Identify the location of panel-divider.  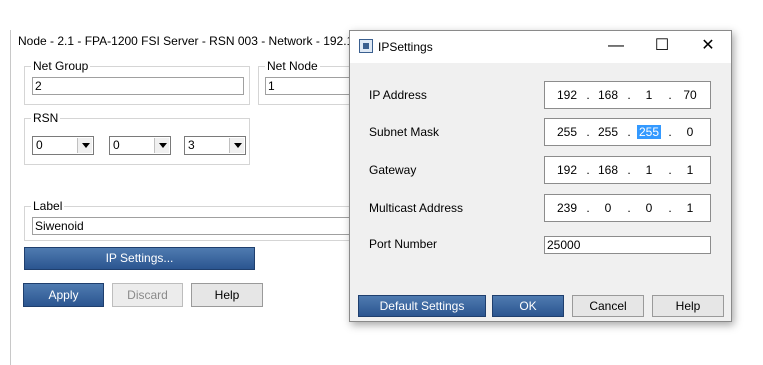
(10, 197).